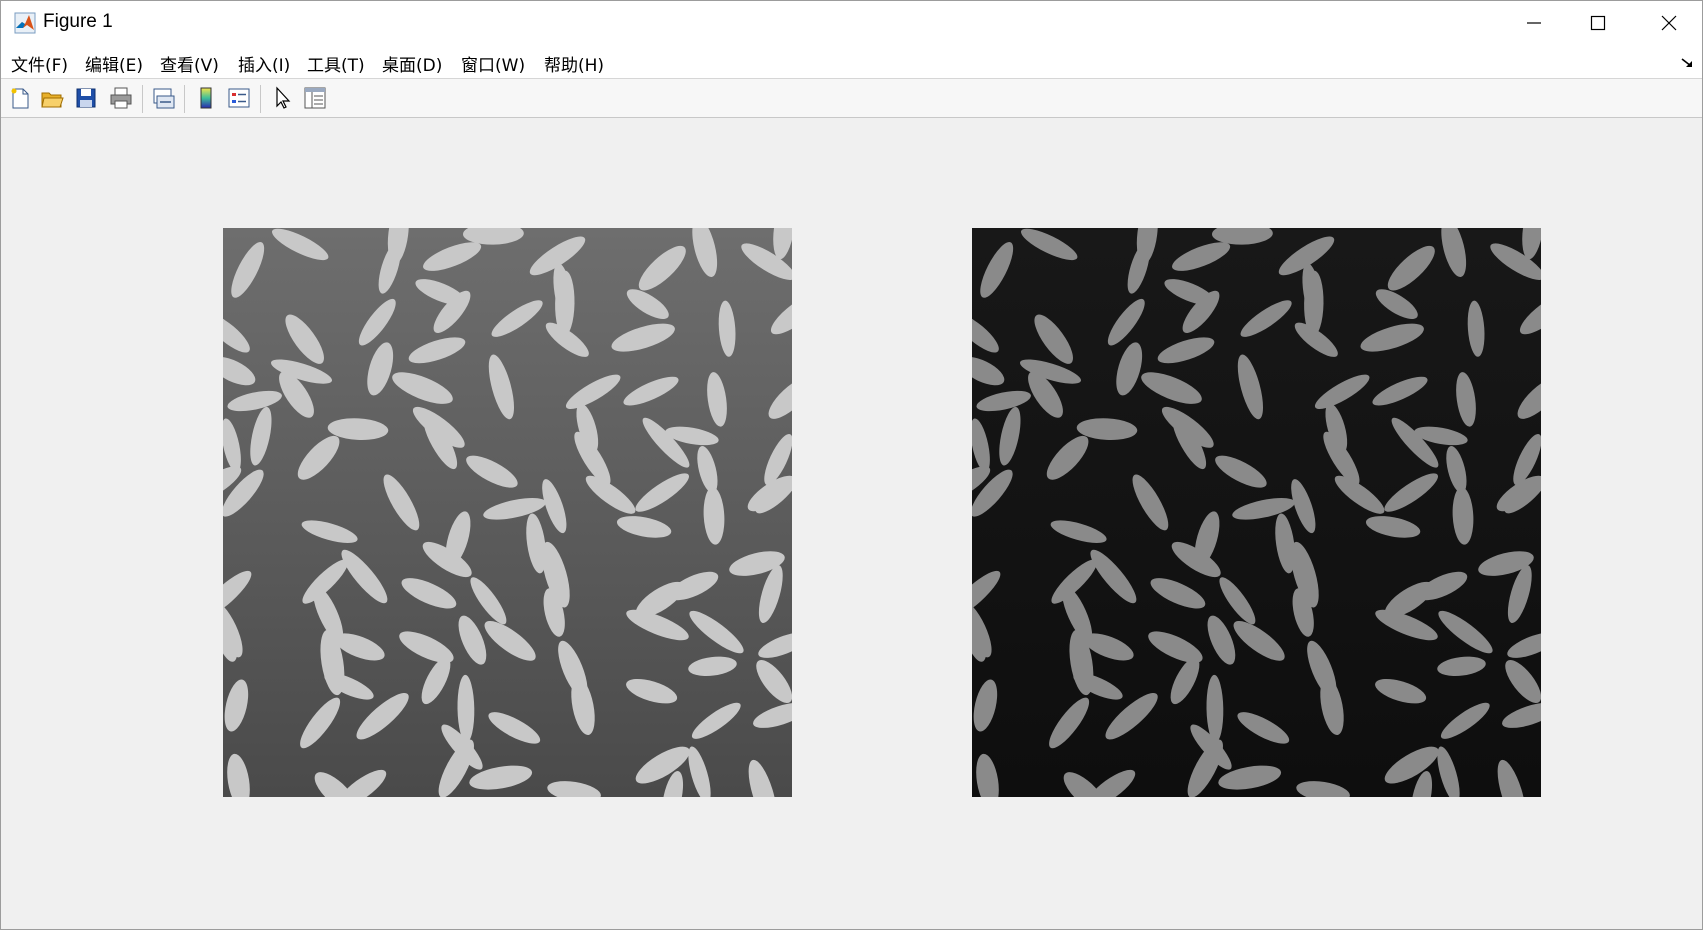 Image resolution: width=1704 pixels, height=931 pixels. Describe the element at coordinates (78, 21) in the screenshot. I see `window-title: Figure 1` at that location.